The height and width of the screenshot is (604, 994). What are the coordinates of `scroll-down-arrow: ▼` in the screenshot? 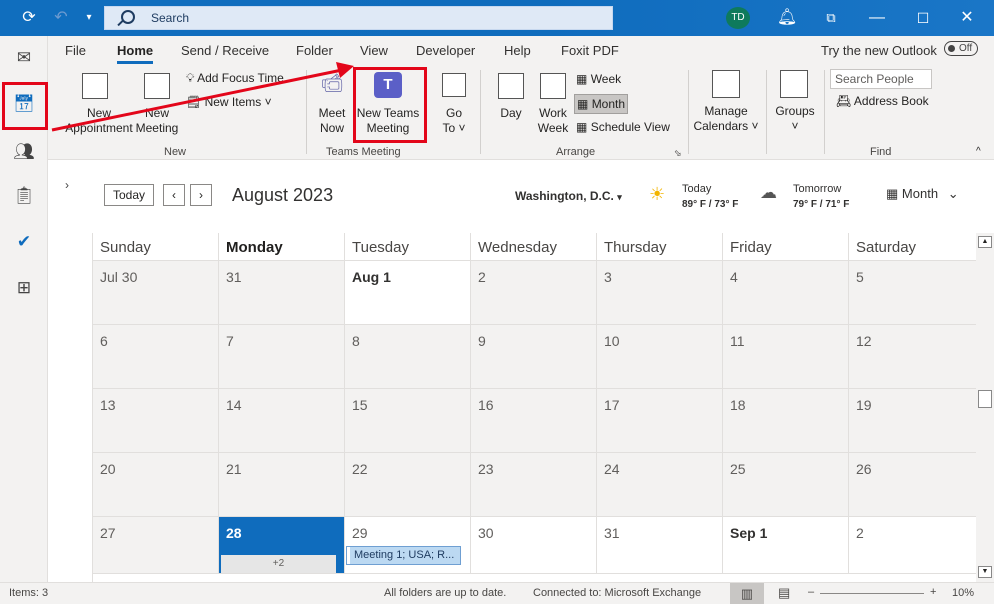 It's located at (985, 572).